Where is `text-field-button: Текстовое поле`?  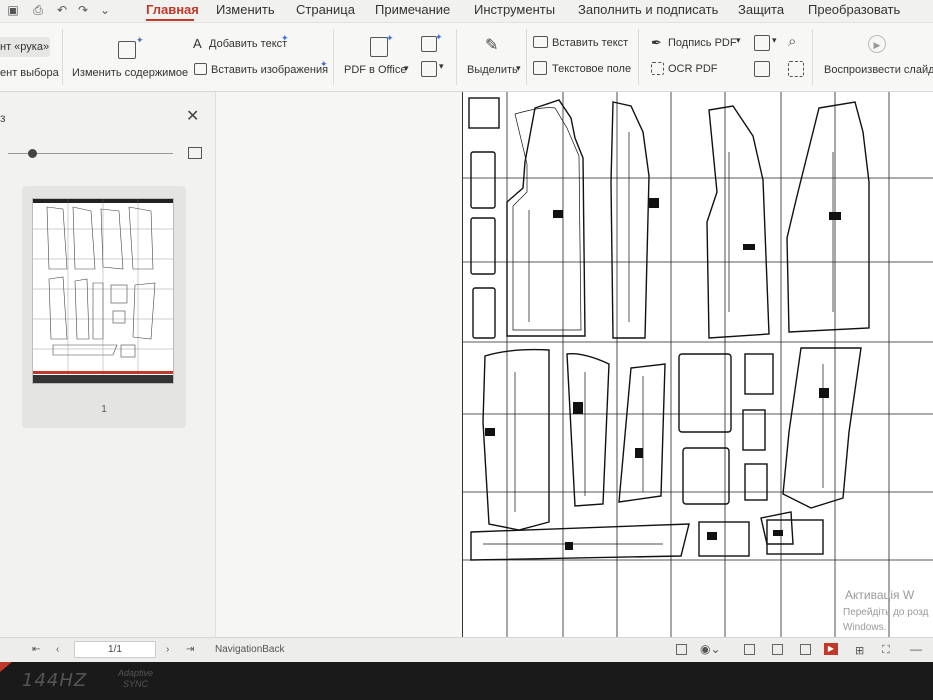 text-field-button: Текстовое поле is located at coordinates (591, 69).